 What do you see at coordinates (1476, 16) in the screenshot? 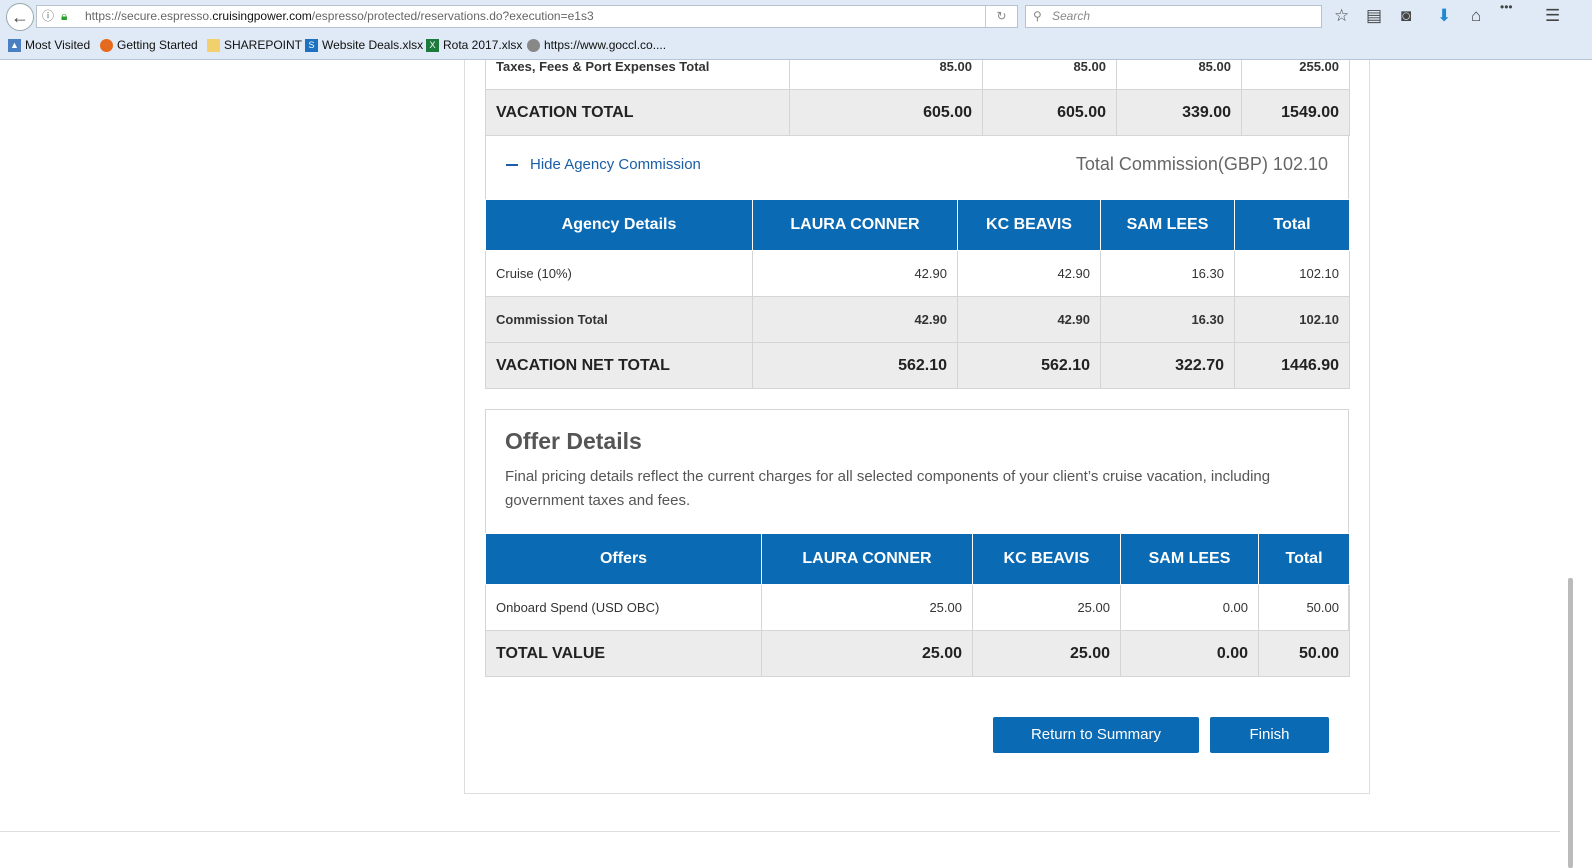
I see `home-icon: ⌂` at bounding box center [1476, 16].